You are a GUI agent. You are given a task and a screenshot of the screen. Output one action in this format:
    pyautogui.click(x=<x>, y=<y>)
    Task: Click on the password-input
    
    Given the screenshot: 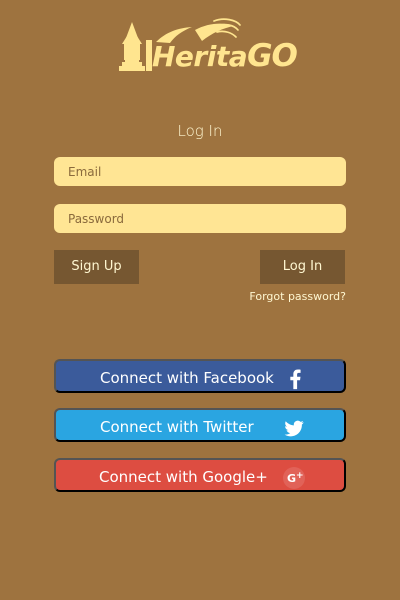 What is the action you would take?
    pyautogui.click(x=200, y=218)
    